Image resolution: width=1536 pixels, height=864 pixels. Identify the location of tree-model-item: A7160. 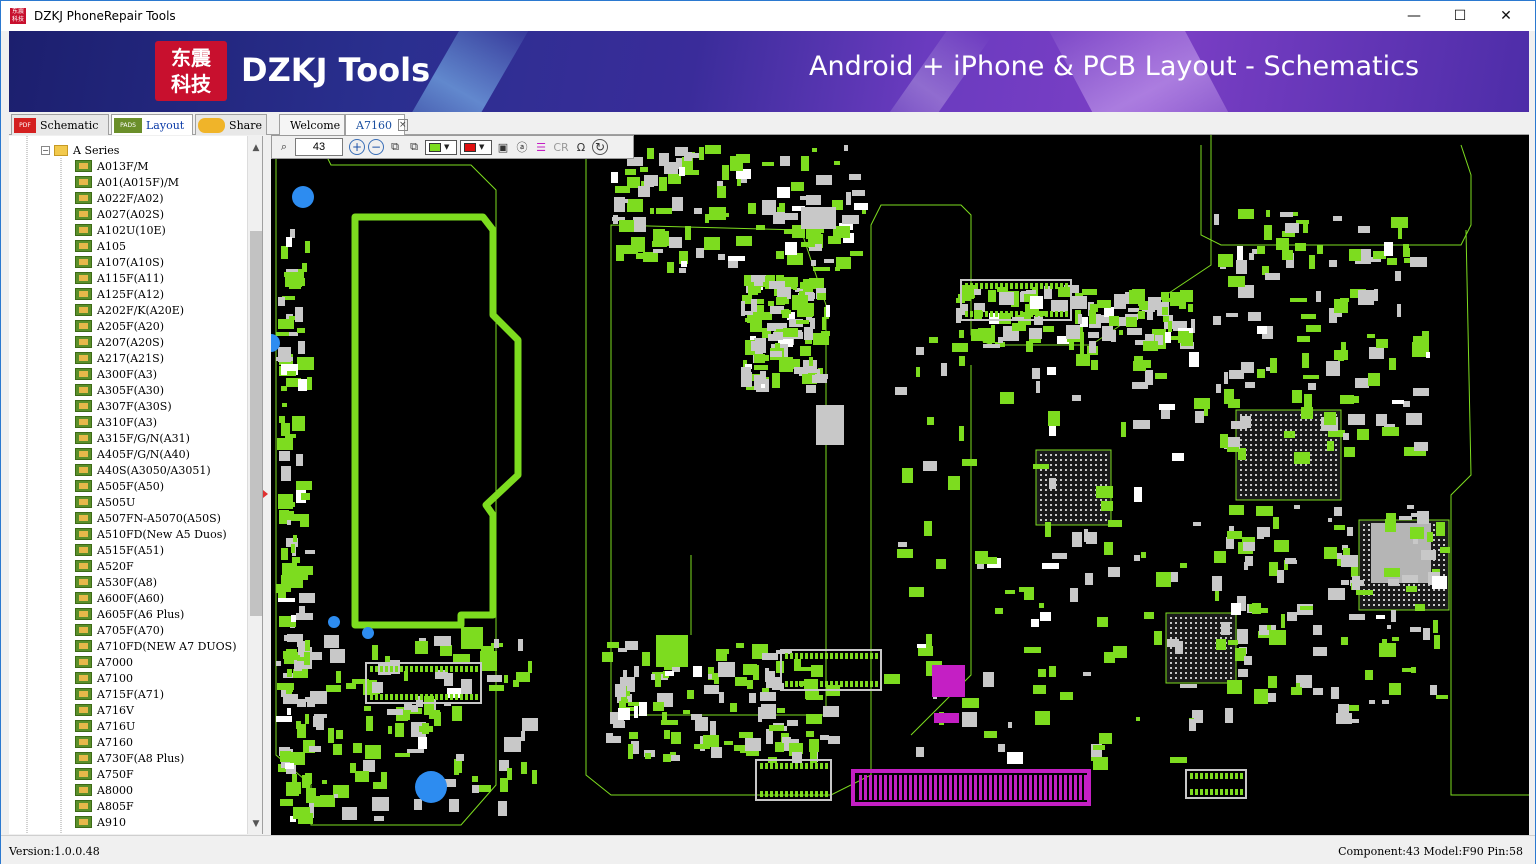
(104, 742).